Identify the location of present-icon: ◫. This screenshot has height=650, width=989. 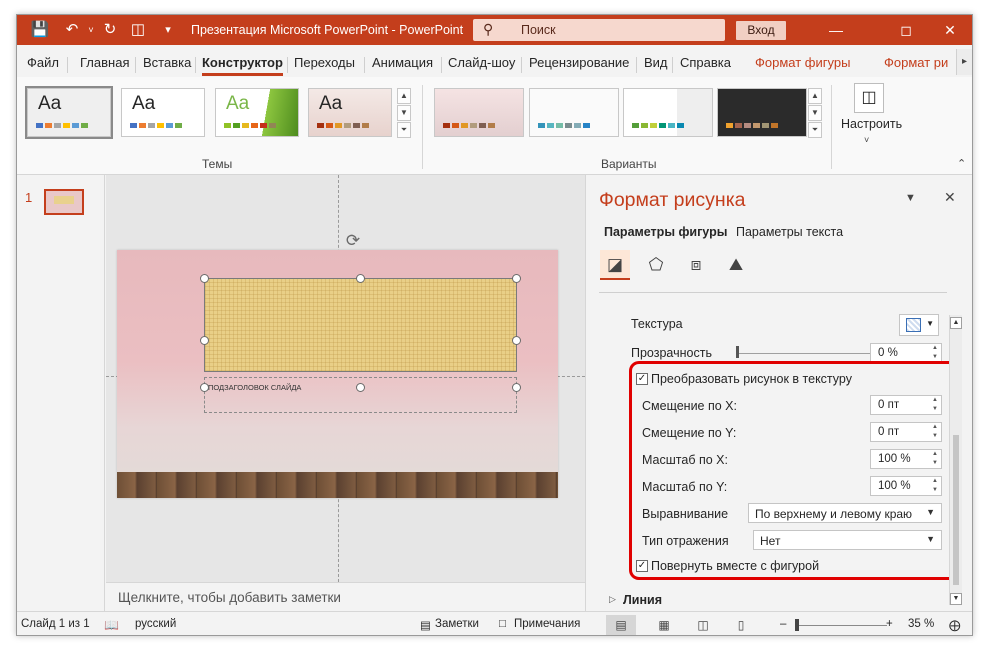
(138, 30).